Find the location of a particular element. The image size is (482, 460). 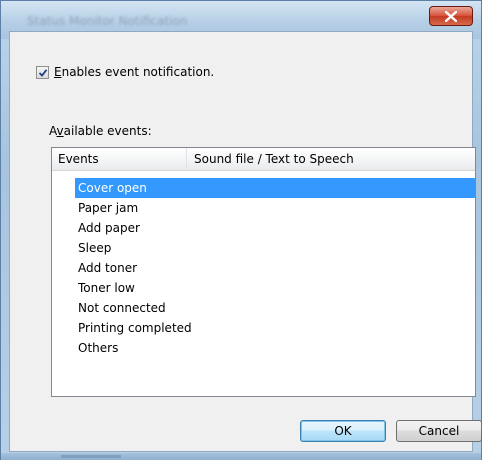

event-row-add-toner: Add toner is located at coordinates (275, 268).